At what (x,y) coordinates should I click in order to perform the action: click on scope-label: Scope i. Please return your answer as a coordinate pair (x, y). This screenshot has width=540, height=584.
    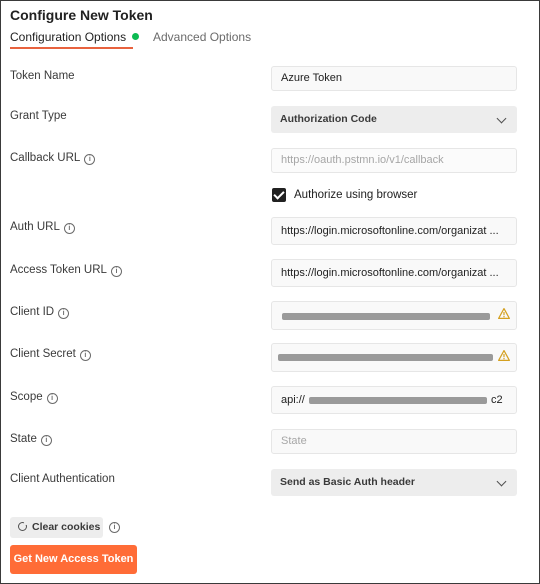
    Looking at the image, I should click on (34, 397).